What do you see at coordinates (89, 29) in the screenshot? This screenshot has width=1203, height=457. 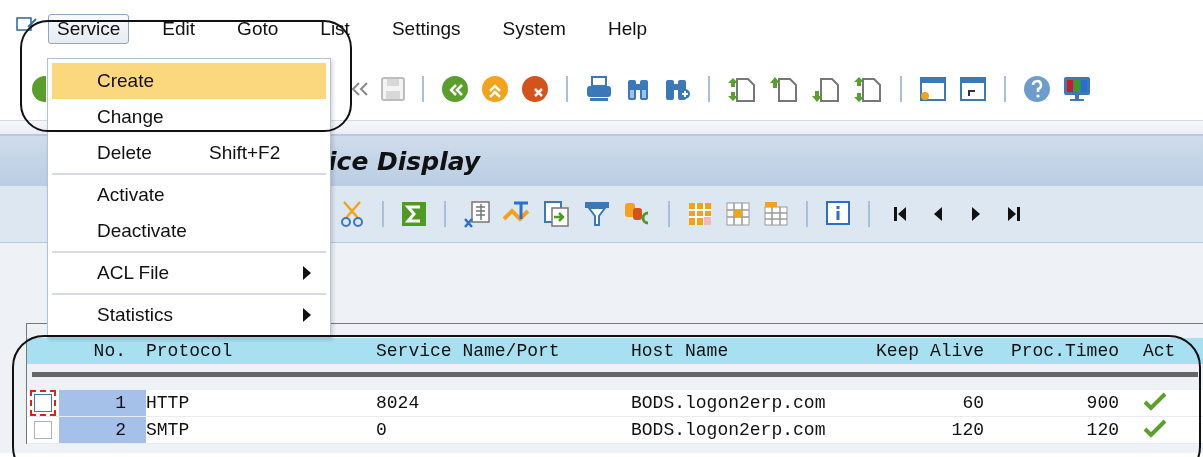 I see `menu-item: Service` at bounding box center [89, 29].